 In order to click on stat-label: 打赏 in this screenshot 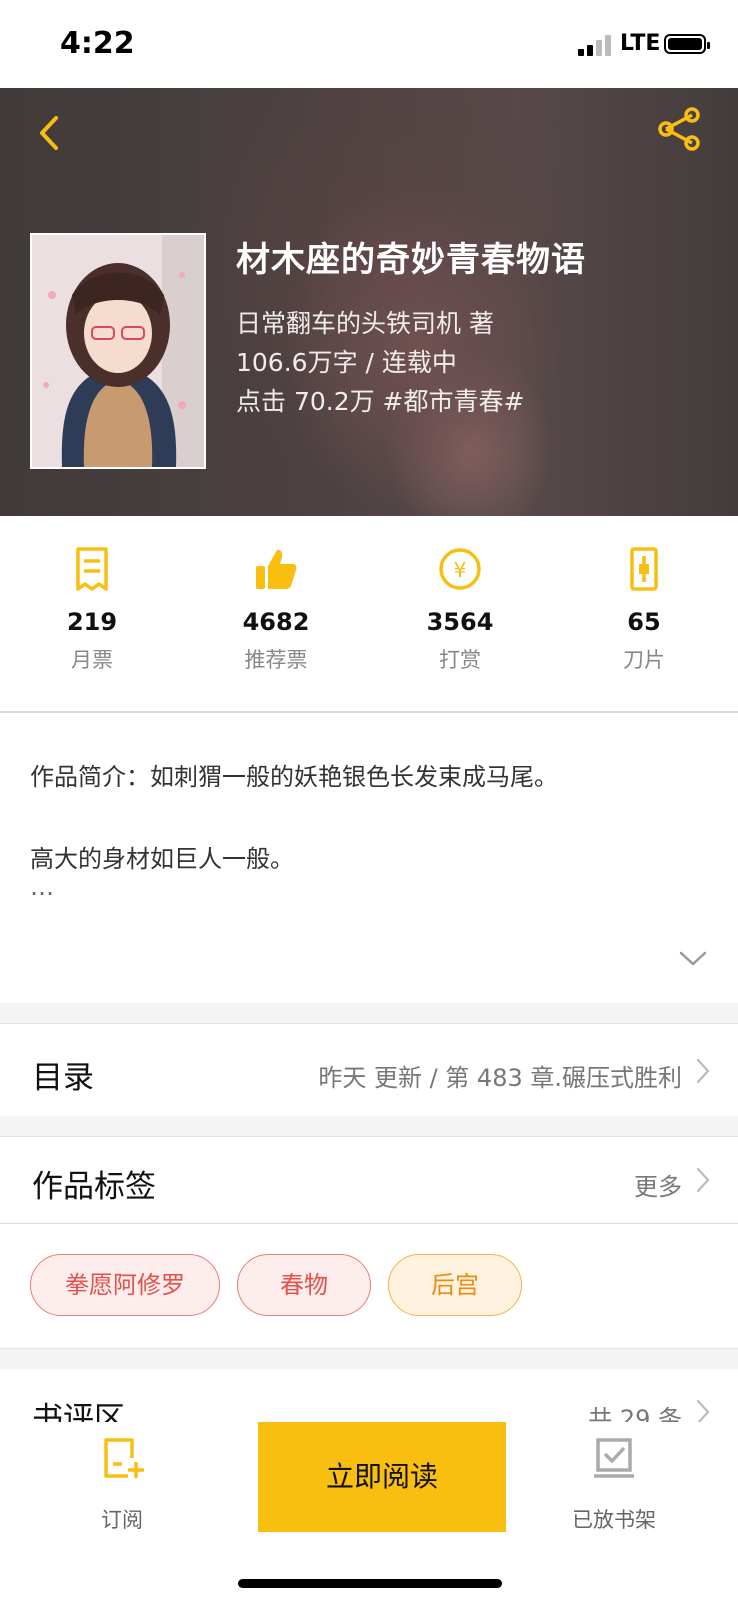, I will do `click(460, 660)`.